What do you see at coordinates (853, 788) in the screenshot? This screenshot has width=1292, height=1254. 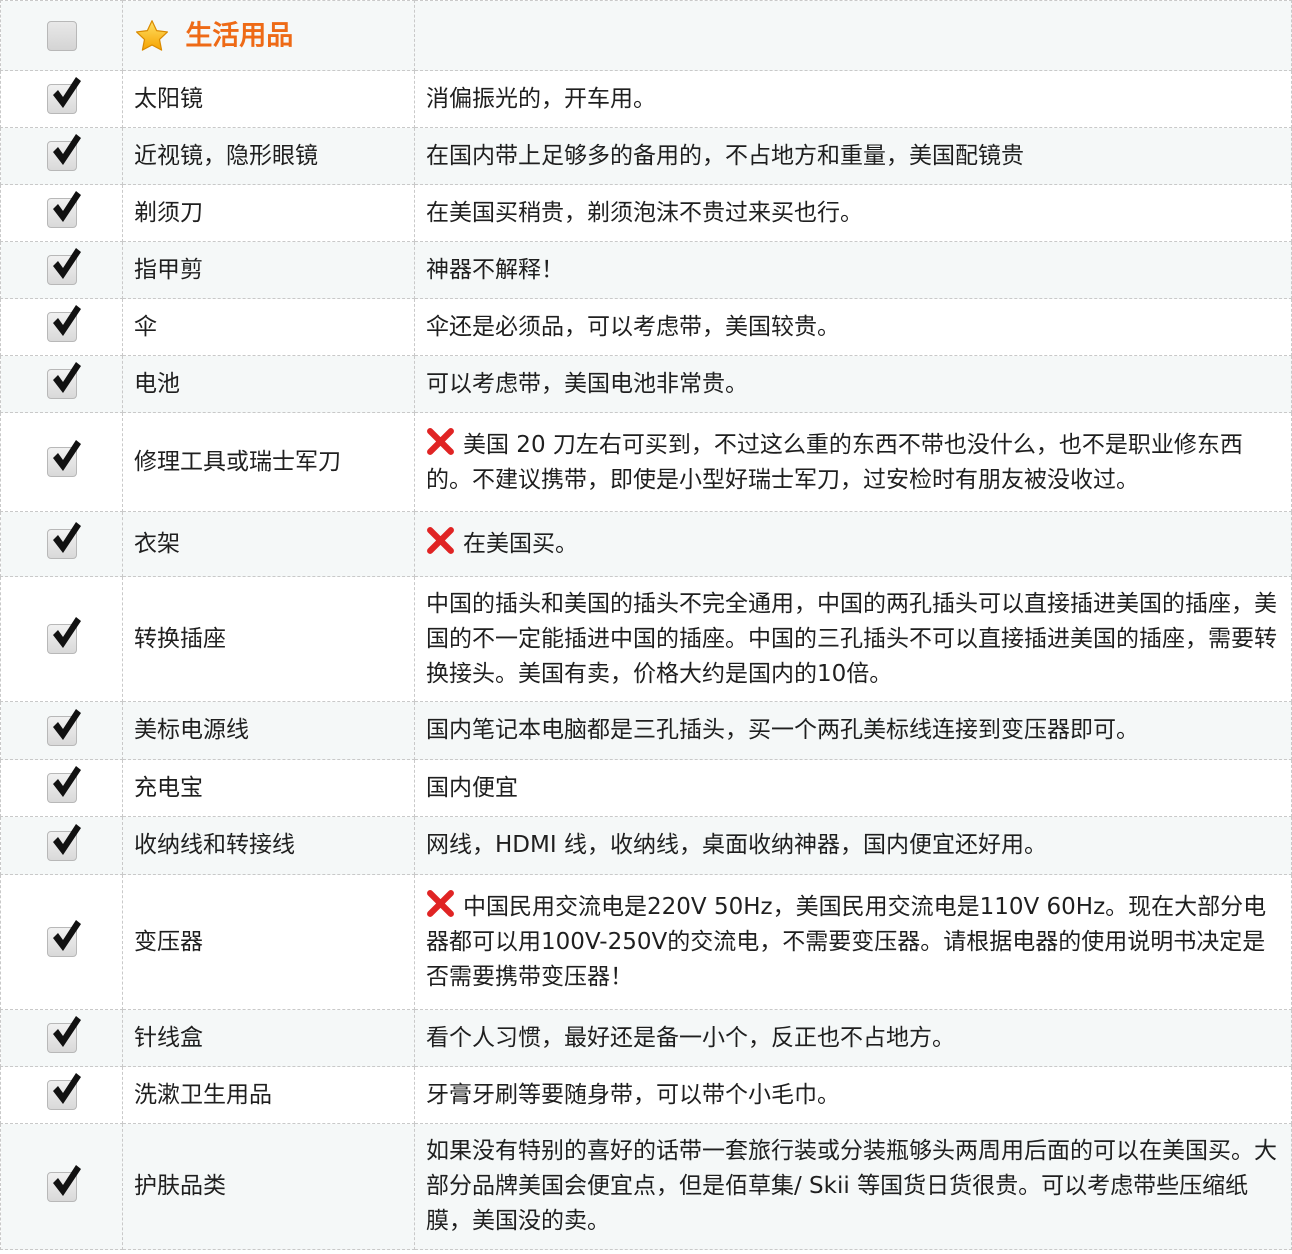 I see `item-note: 国内便宜` at bounding box center [853, 788].